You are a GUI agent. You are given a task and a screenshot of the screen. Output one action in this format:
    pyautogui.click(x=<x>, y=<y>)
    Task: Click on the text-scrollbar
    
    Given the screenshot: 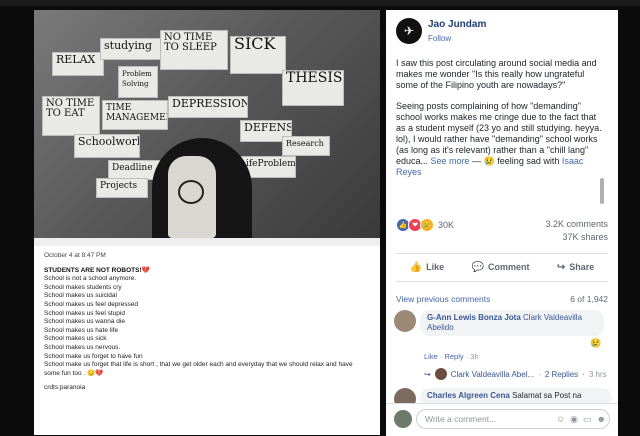 What is the action you would take?
    pyautogui.click(x=602, y=191)
    